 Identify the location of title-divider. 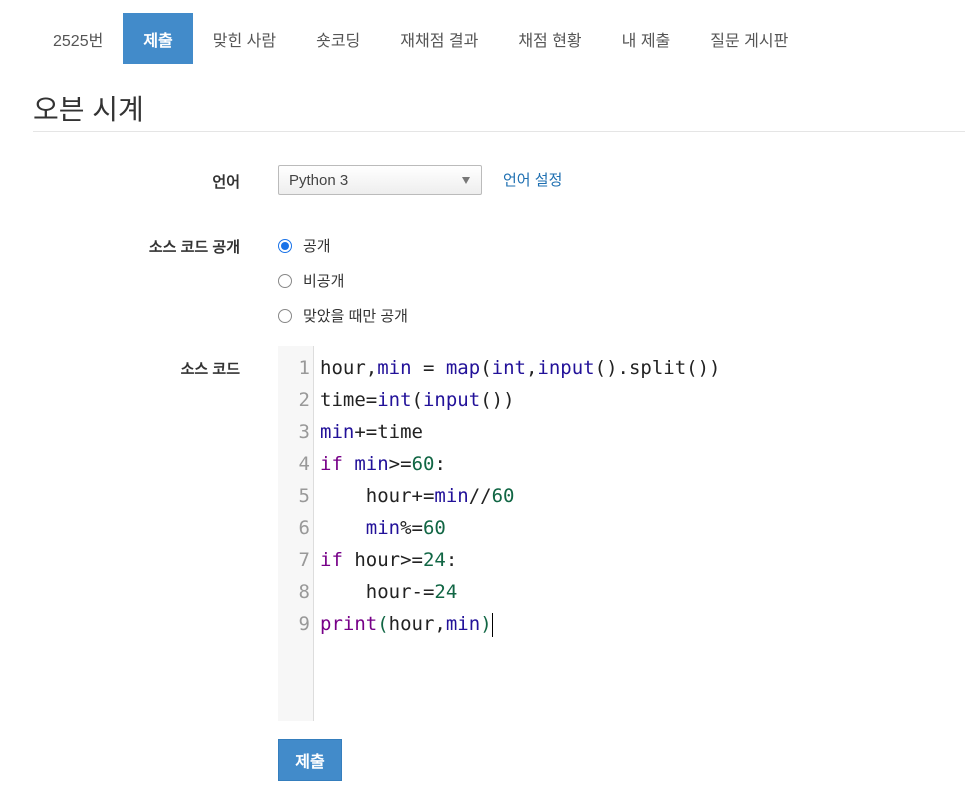
(499, 131).